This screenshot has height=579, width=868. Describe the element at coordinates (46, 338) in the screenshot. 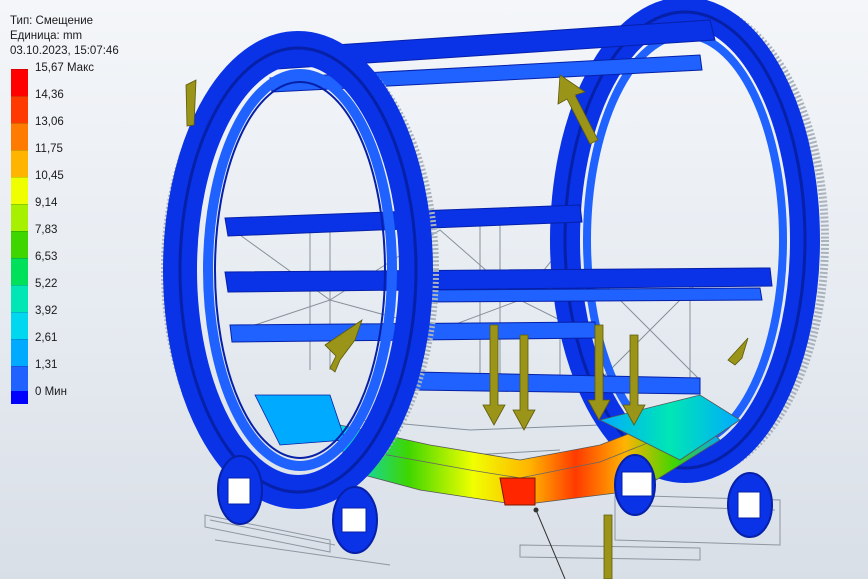

I see `legend-label: 2,61` at that location.